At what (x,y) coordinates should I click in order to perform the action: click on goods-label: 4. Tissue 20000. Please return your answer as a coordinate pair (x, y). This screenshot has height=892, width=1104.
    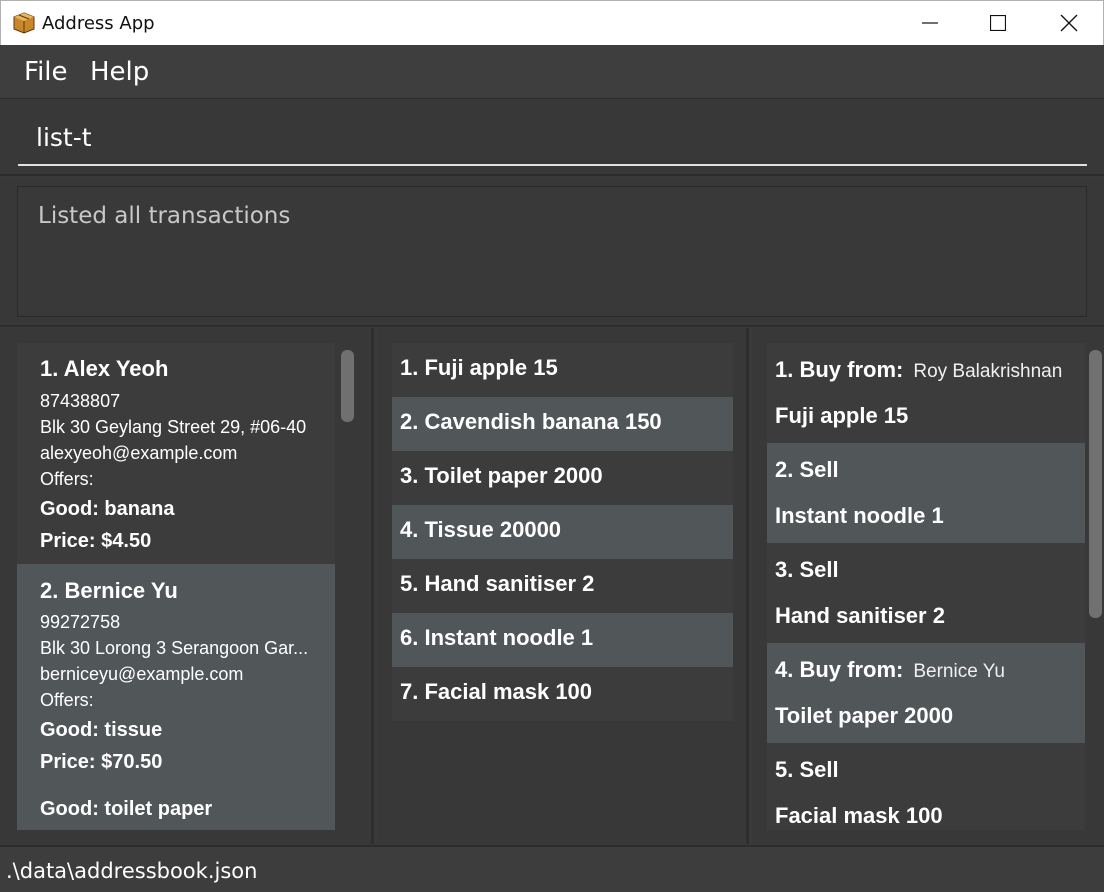
    Looking at the image, I should click on (481, 529).